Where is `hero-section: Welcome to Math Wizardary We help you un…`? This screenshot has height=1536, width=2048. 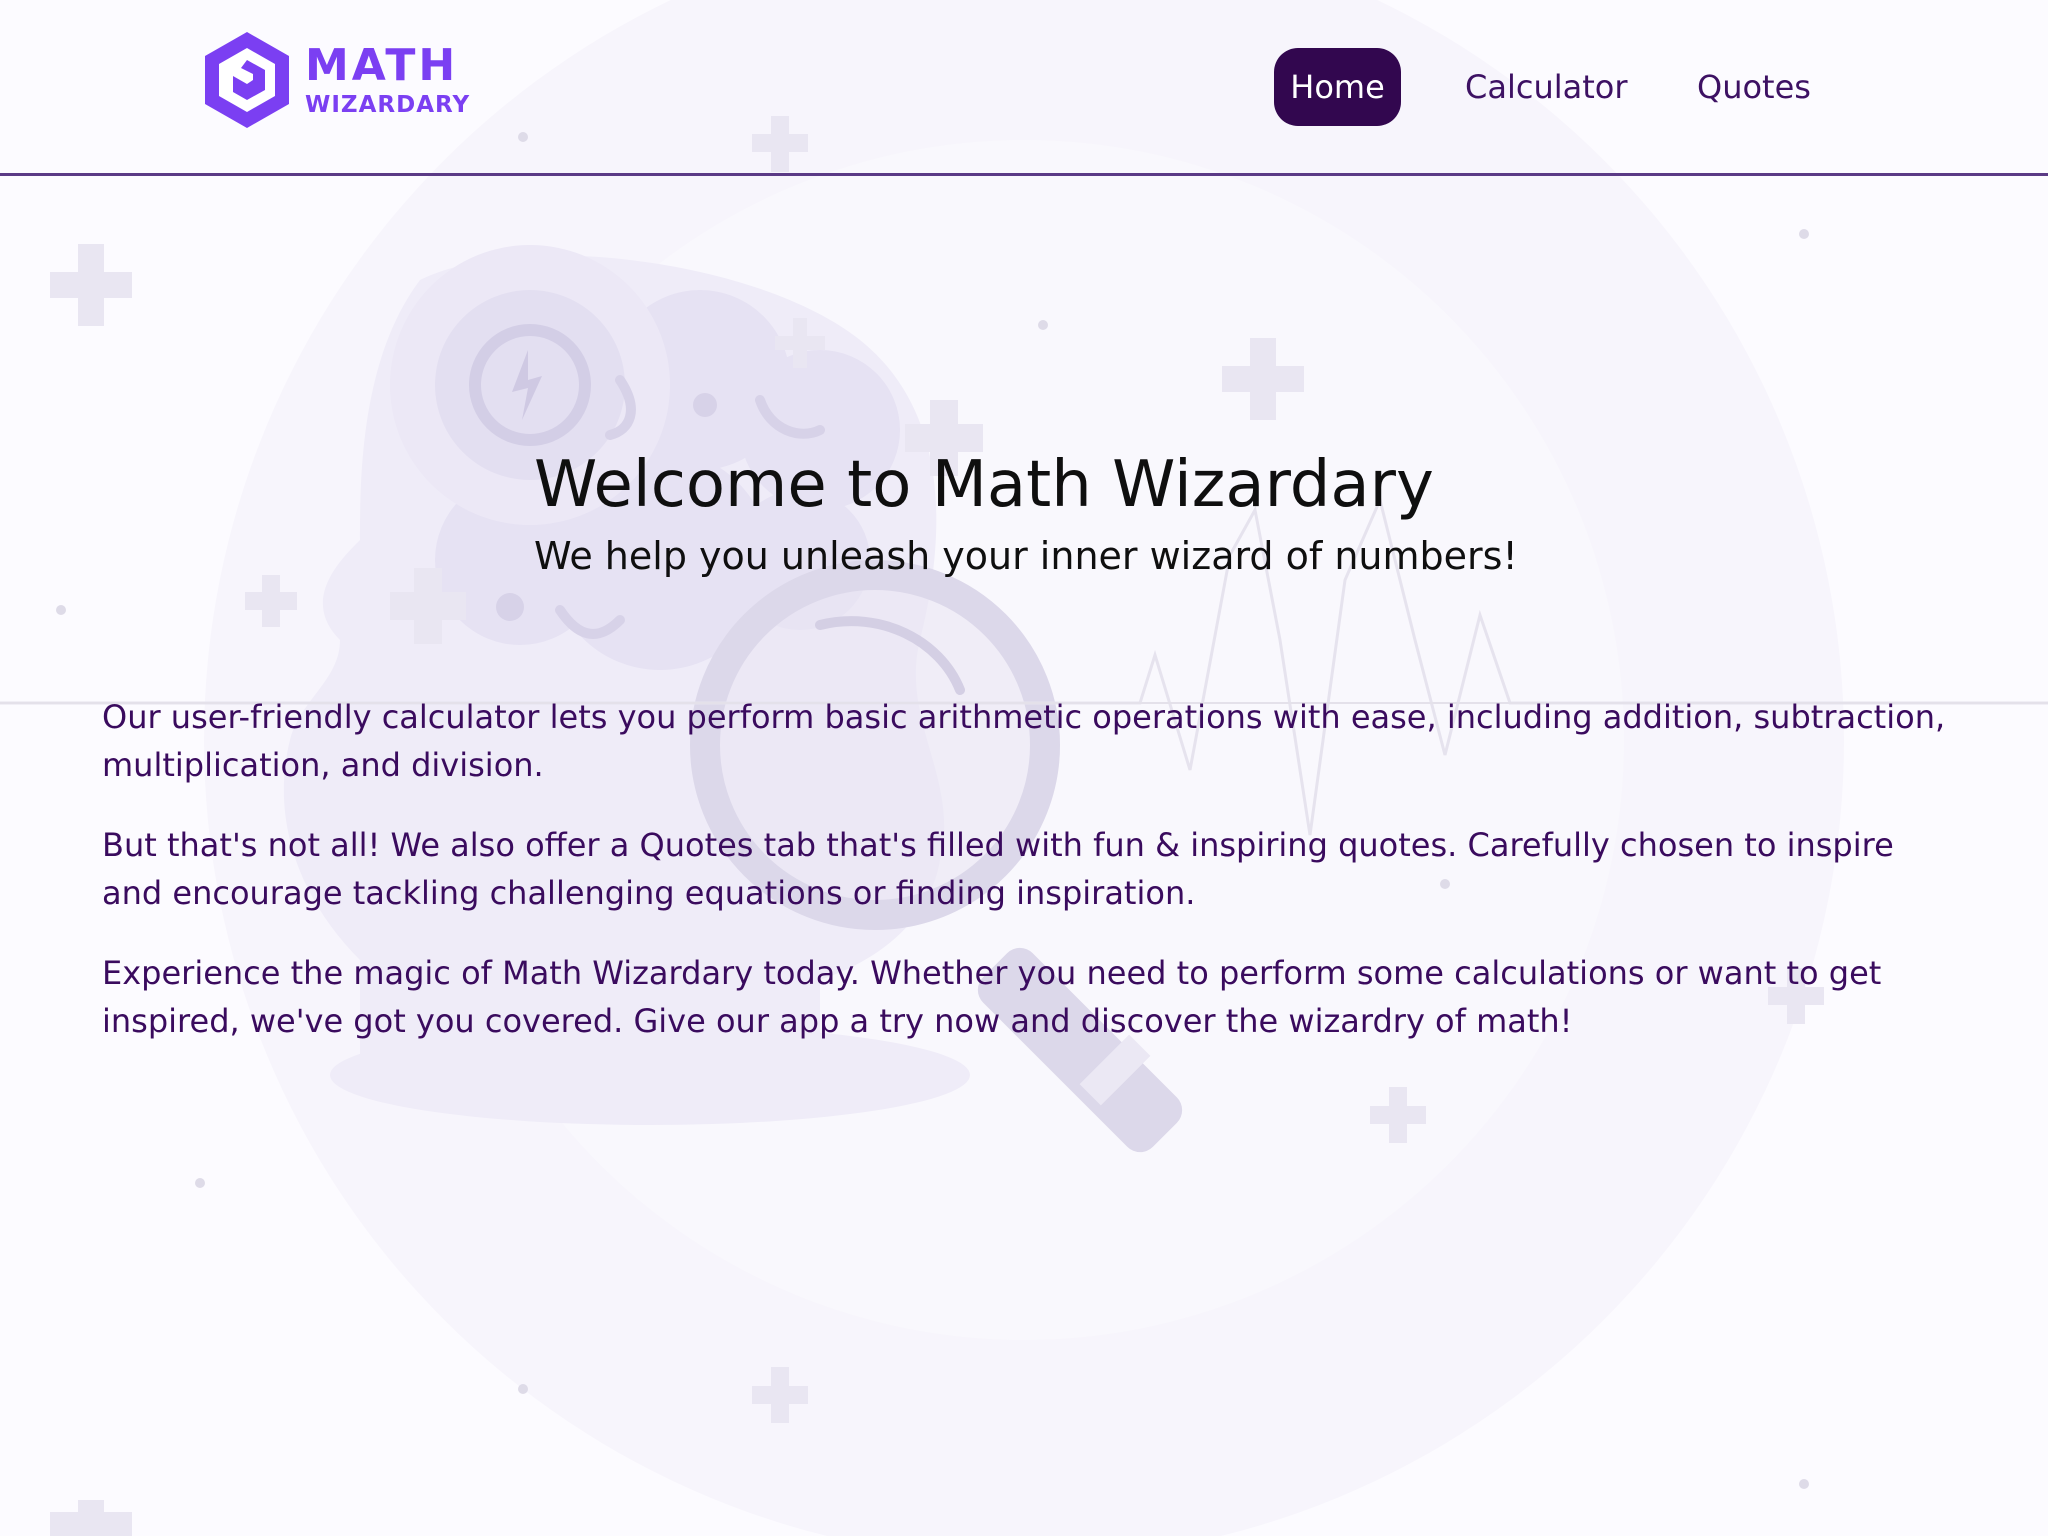 hero-section: Welcome to Math Wizardary We help you un… is located at coordinates (1026, 513).